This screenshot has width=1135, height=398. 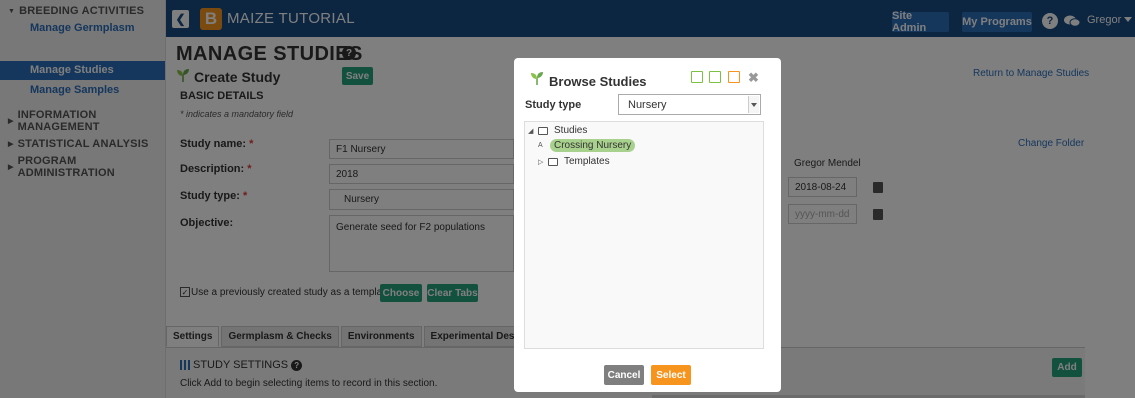 What do you see at coordinates (553, 105) in the screenshot?
I see `study-type-label: Study type` at bounding box center [553, 105].